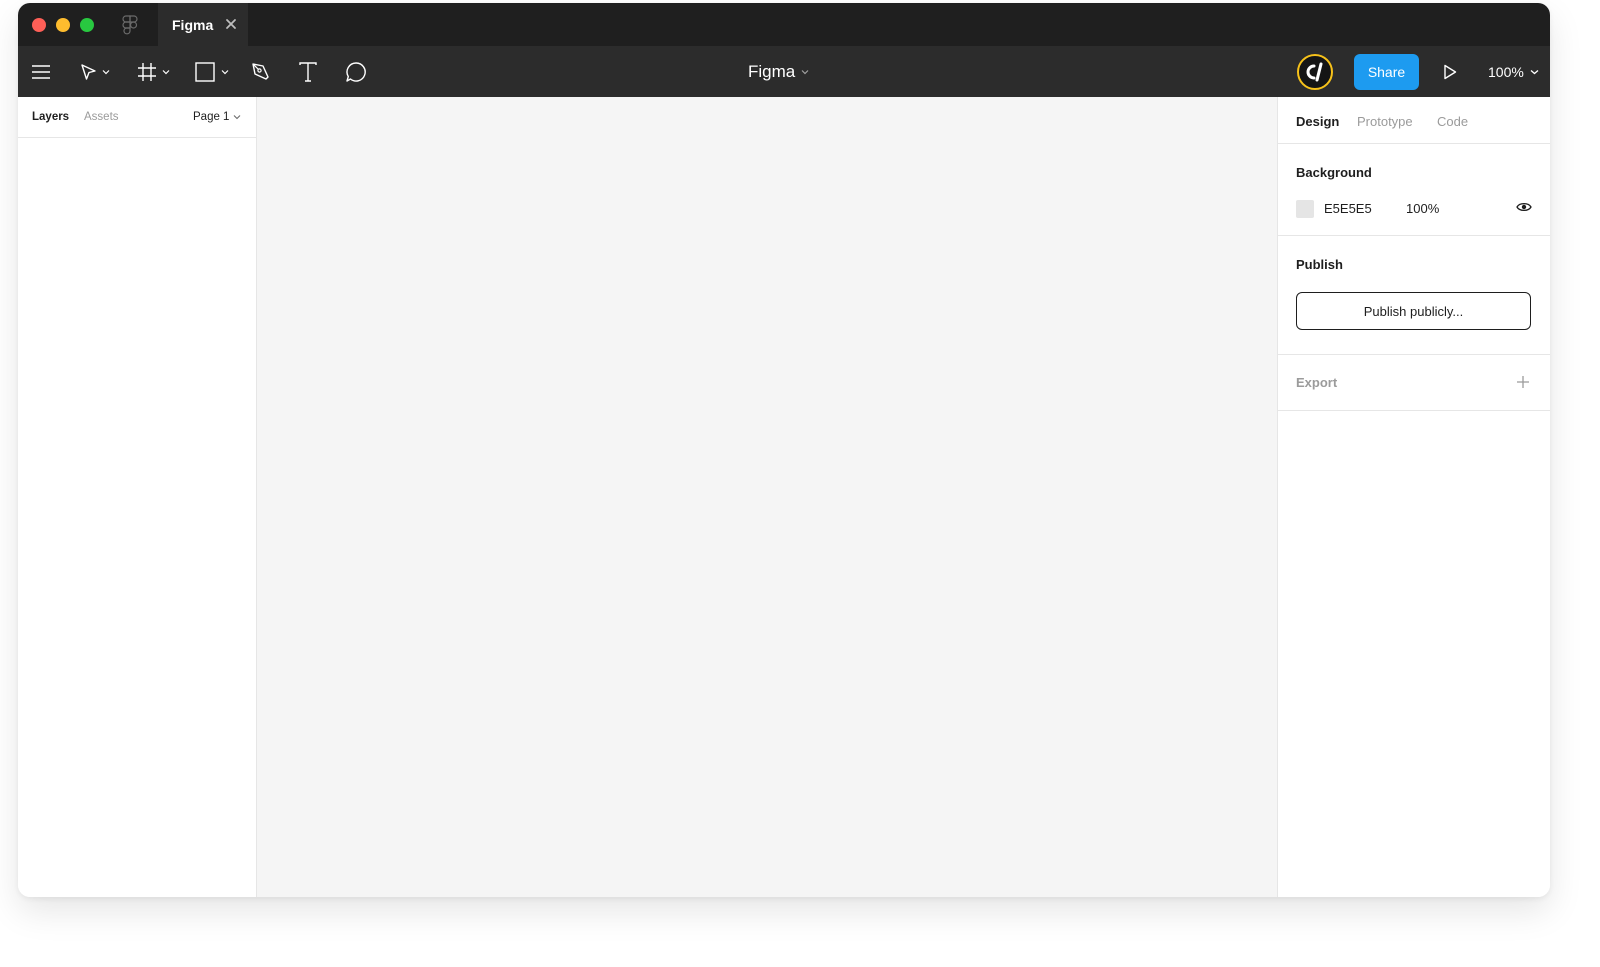  Describe the element at coordinates (211, 117) in the screenshot. I see `page-selector-label: Page 1` at that location.